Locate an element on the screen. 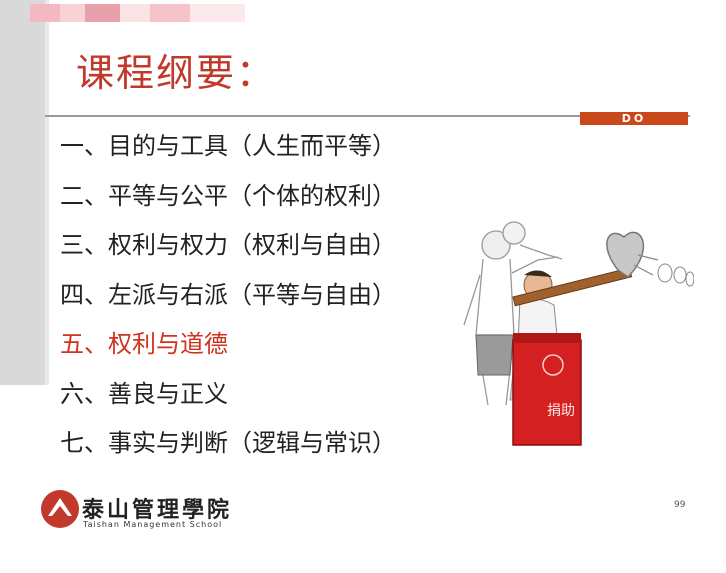 The image size is (726, 573). do-tag: DO is located at coordinates (634, 118).